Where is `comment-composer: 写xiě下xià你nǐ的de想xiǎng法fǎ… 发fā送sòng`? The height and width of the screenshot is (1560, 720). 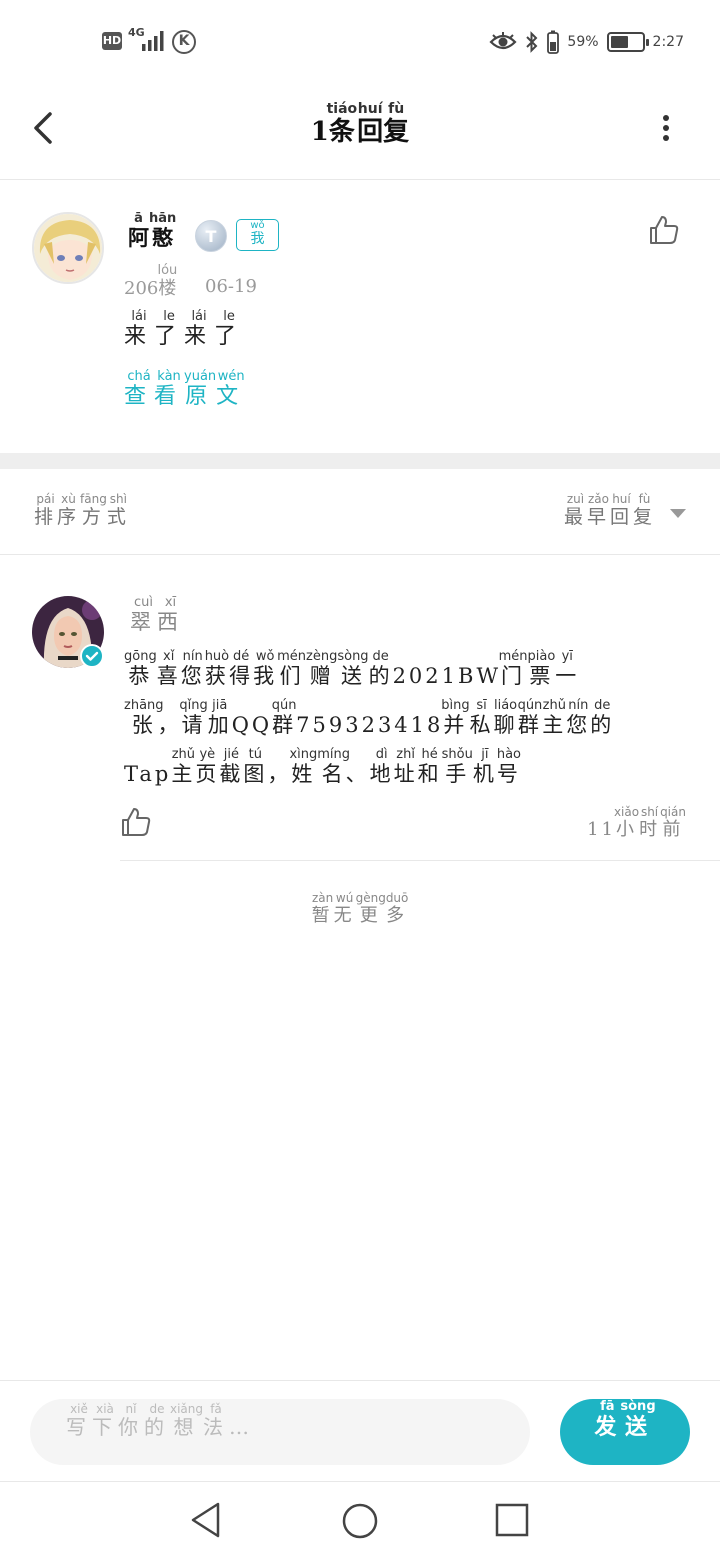
comment-composer: 写xiě下xià你nǐ的de想xiǎng法fǎ… 发fā送sòng is located at coordinates (360, 1431).